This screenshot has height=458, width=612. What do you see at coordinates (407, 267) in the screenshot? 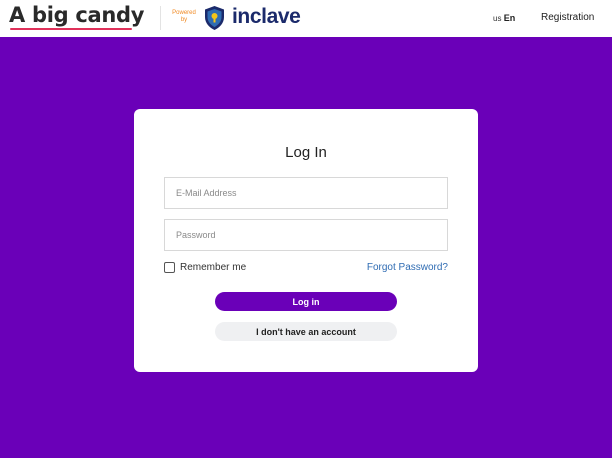
I see `forgot-password-link: Forgot Password?` at bounding box center [407, 267].